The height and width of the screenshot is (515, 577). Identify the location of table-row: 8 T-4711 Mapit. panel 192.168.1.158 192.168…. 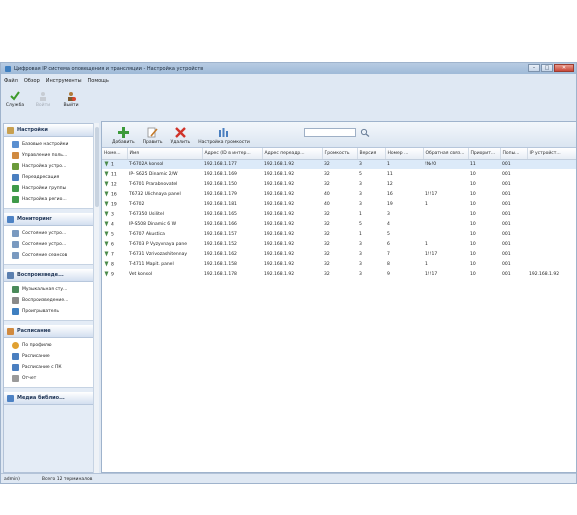
(339, 264).